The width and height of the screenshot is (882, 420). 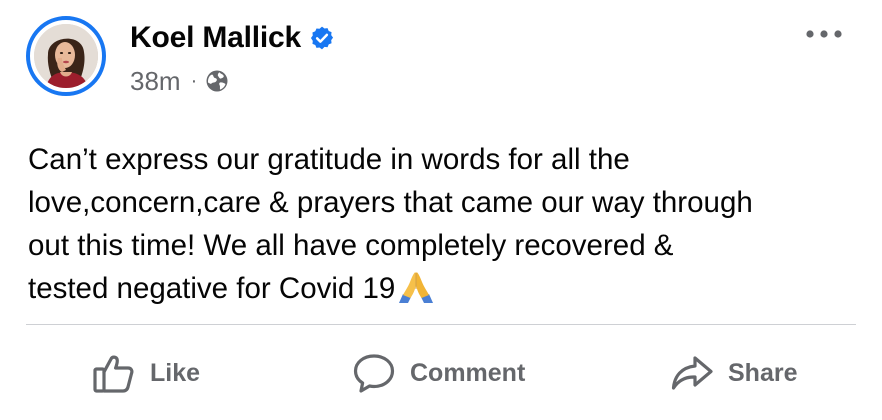 I want to click on share-arrow-icon, so click(x=692, y=373).